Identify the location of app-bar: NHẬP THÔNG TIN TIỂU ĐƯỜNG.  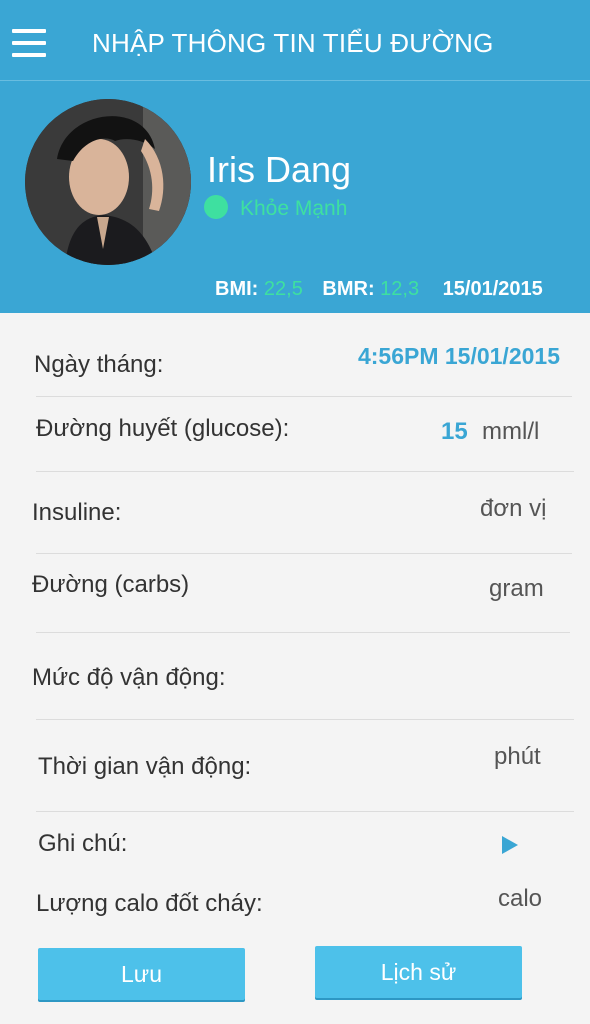
(295, 40).